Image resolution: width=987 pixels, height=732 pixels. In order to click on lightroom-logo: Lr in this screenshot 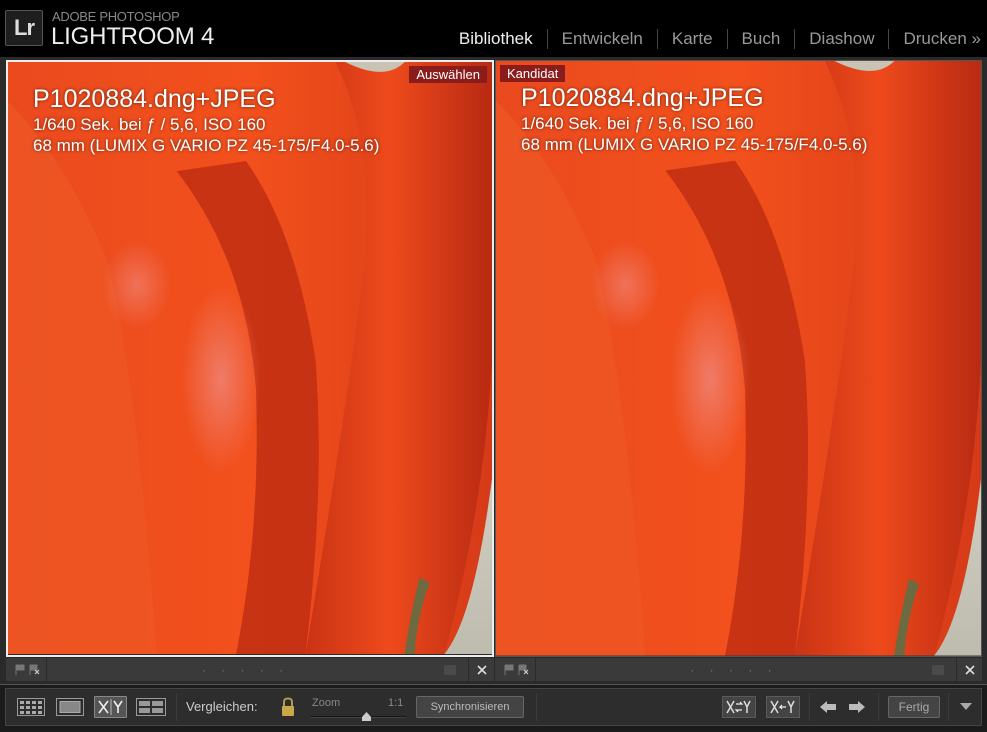, I will do `click(24, 28)`.